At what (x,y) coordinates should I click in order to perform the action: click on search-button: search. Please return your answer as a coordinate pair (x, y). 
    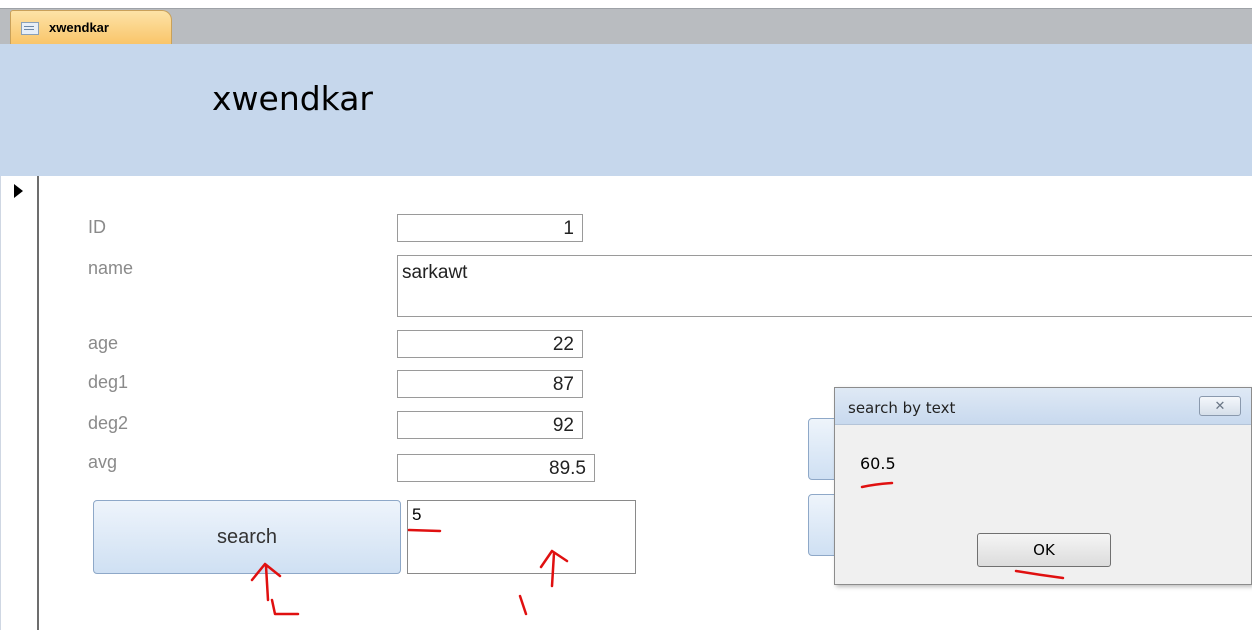
    Looking at the image, I should click on (247, 537).